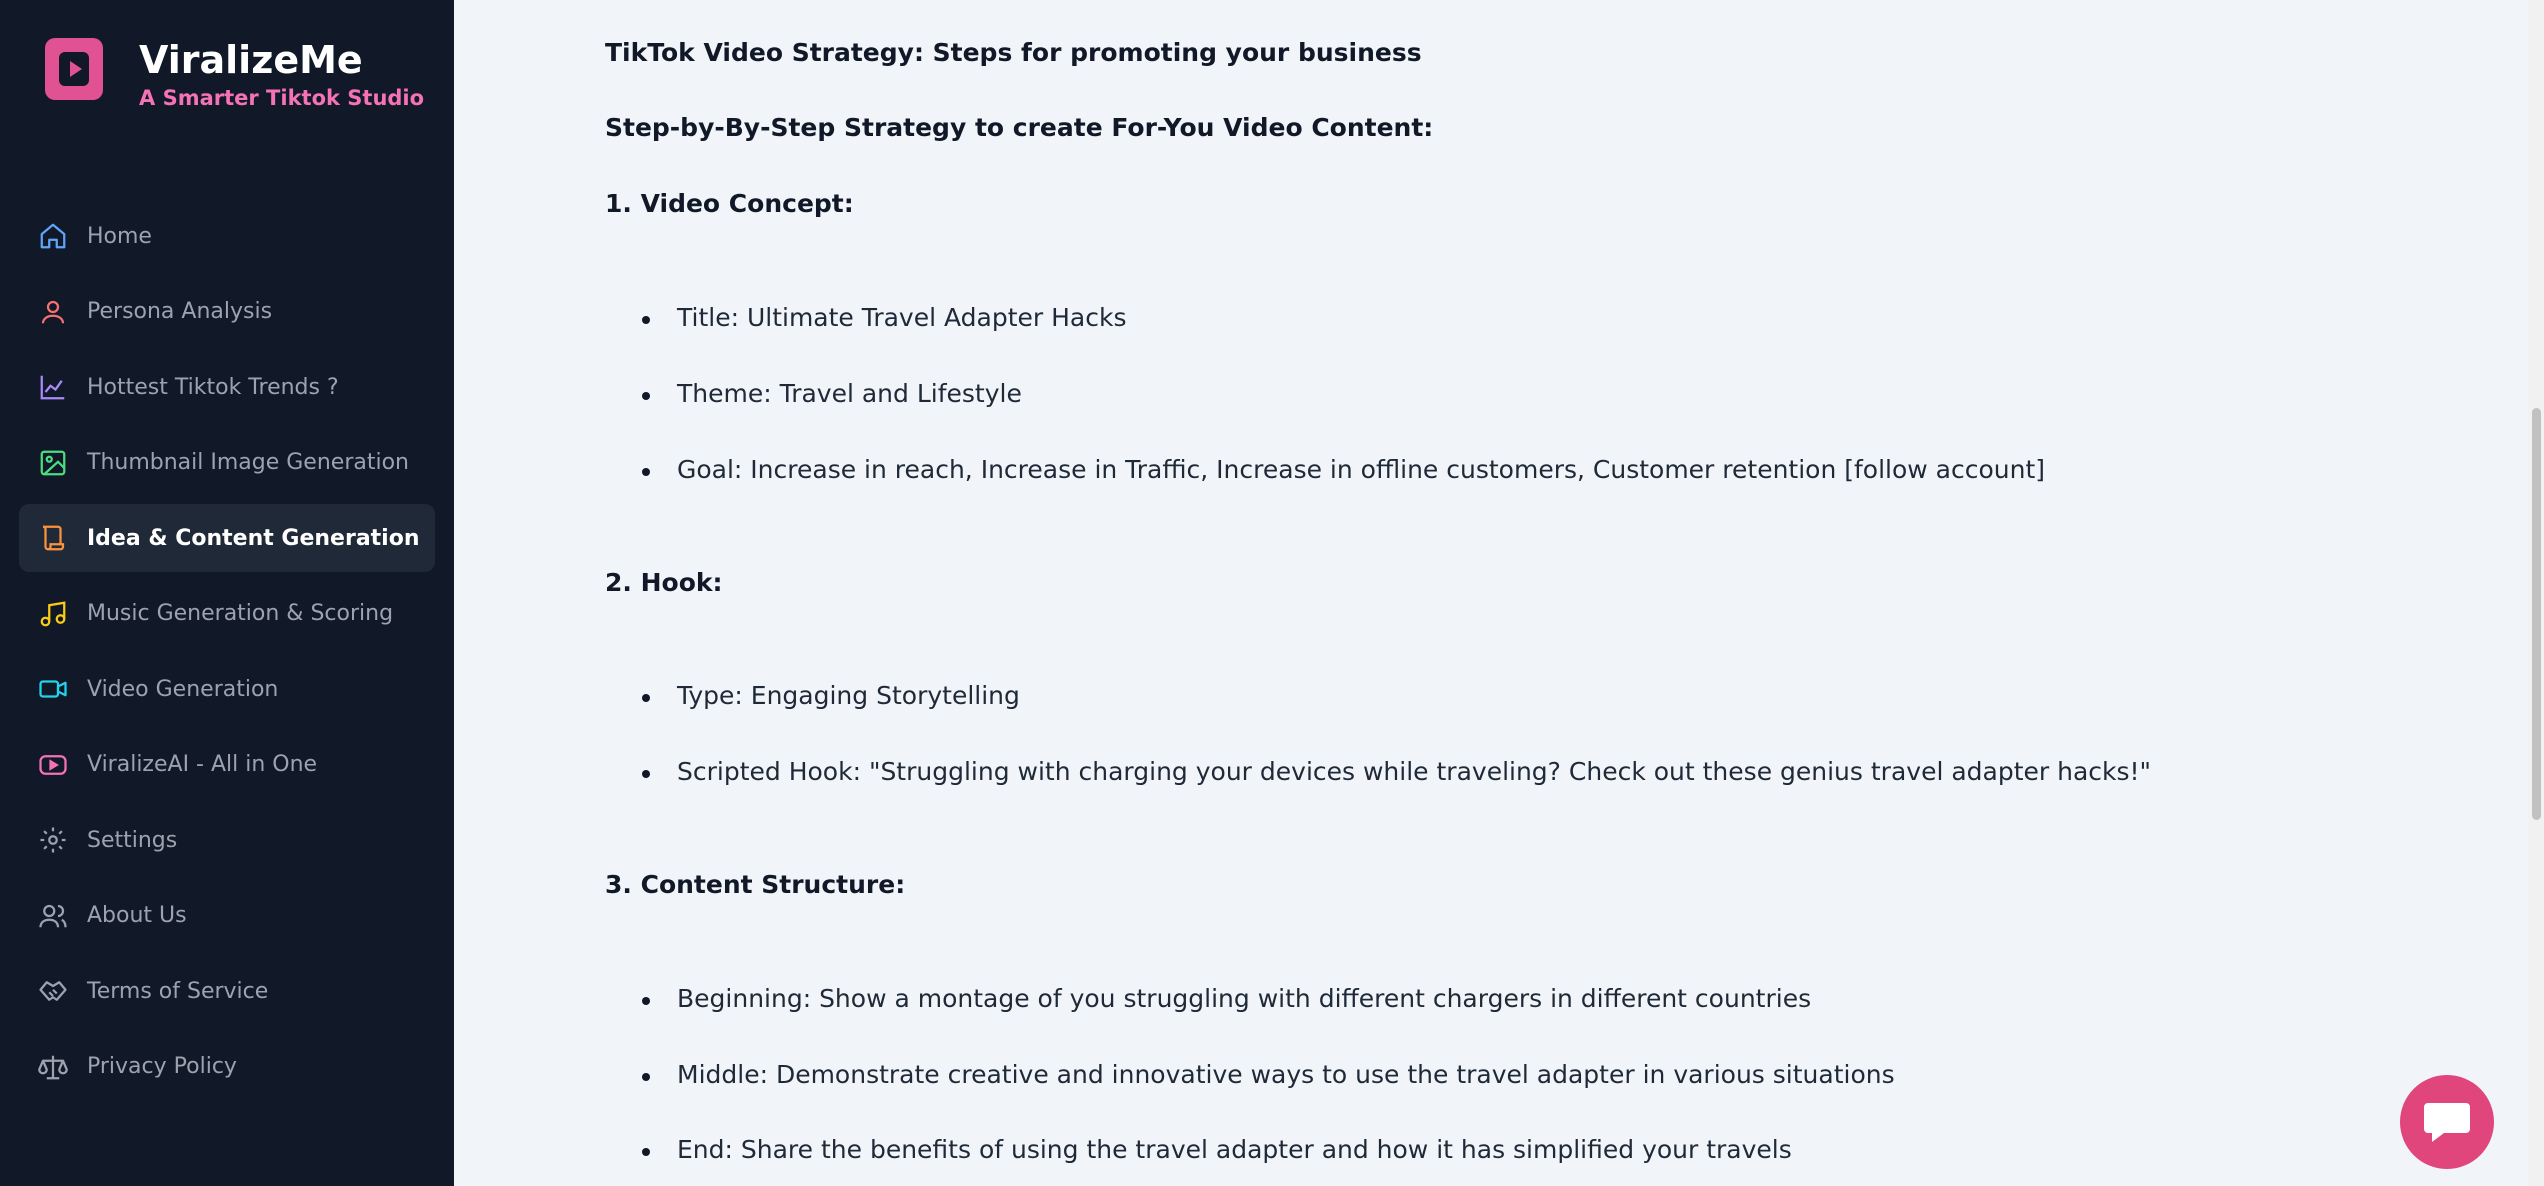 This screenshot has height=1186, width=2544. Describe the element at coordinates (53, 915) in the screenshot. I see `users-icon` at that location.